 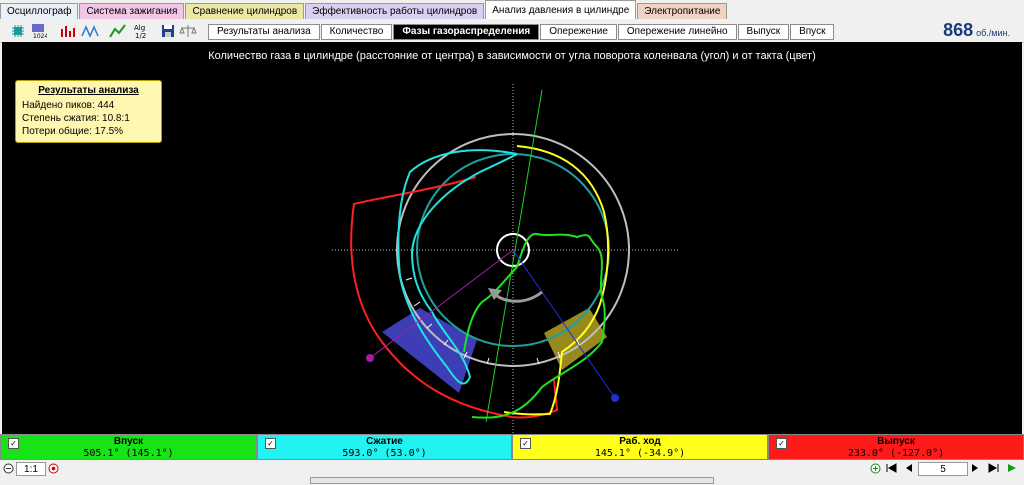 What do you see at coordinates (578, 32) in the screenshot?
I see `subtab-advance: Опережение` at bounding box center [578, 32].